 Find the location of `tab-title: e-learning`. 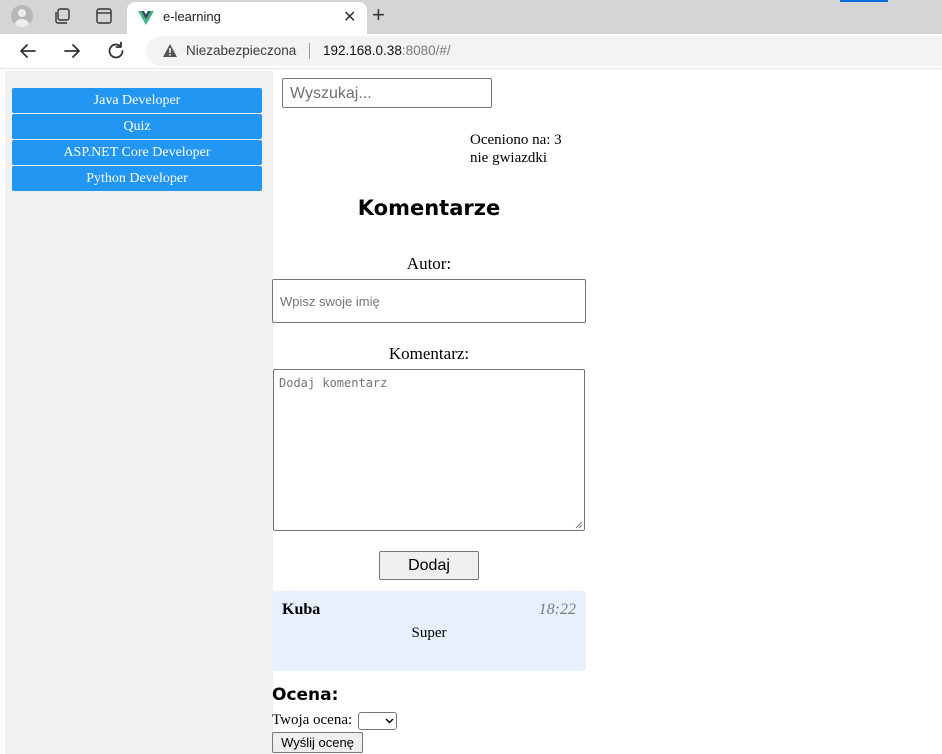

tab-title: e-learning is located at coordinates (192, 16).